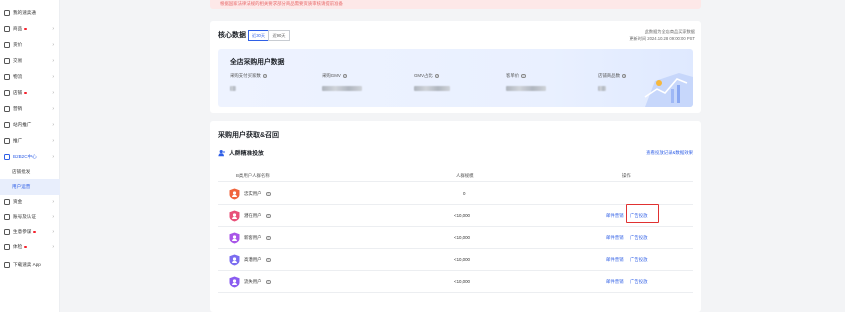 Image resolution: width=845 pixels, height=312 pixels. I want to click on users-icon, so click(222, 152).